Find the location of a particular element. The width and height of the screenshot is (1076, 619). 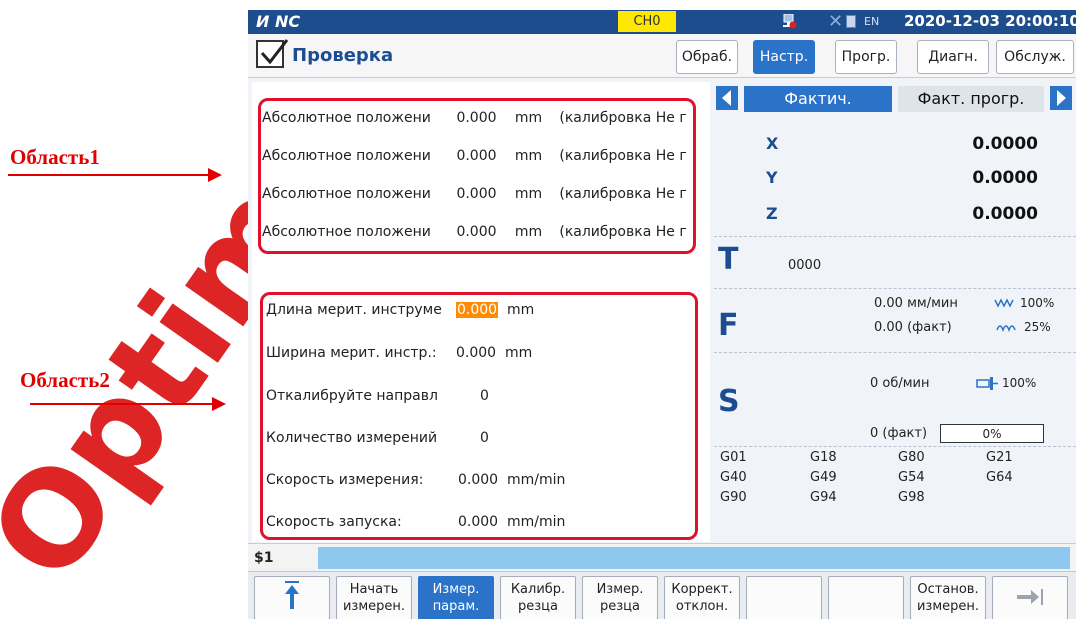

annotation-area1: Область1 is located at coordinates (55, 157).